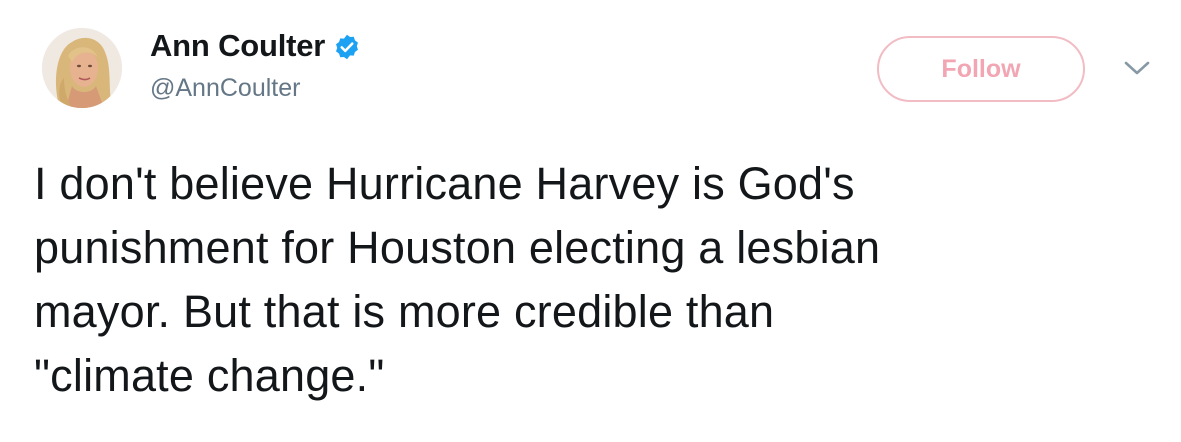  I want to click on avatar-photo, so click(82, 68).